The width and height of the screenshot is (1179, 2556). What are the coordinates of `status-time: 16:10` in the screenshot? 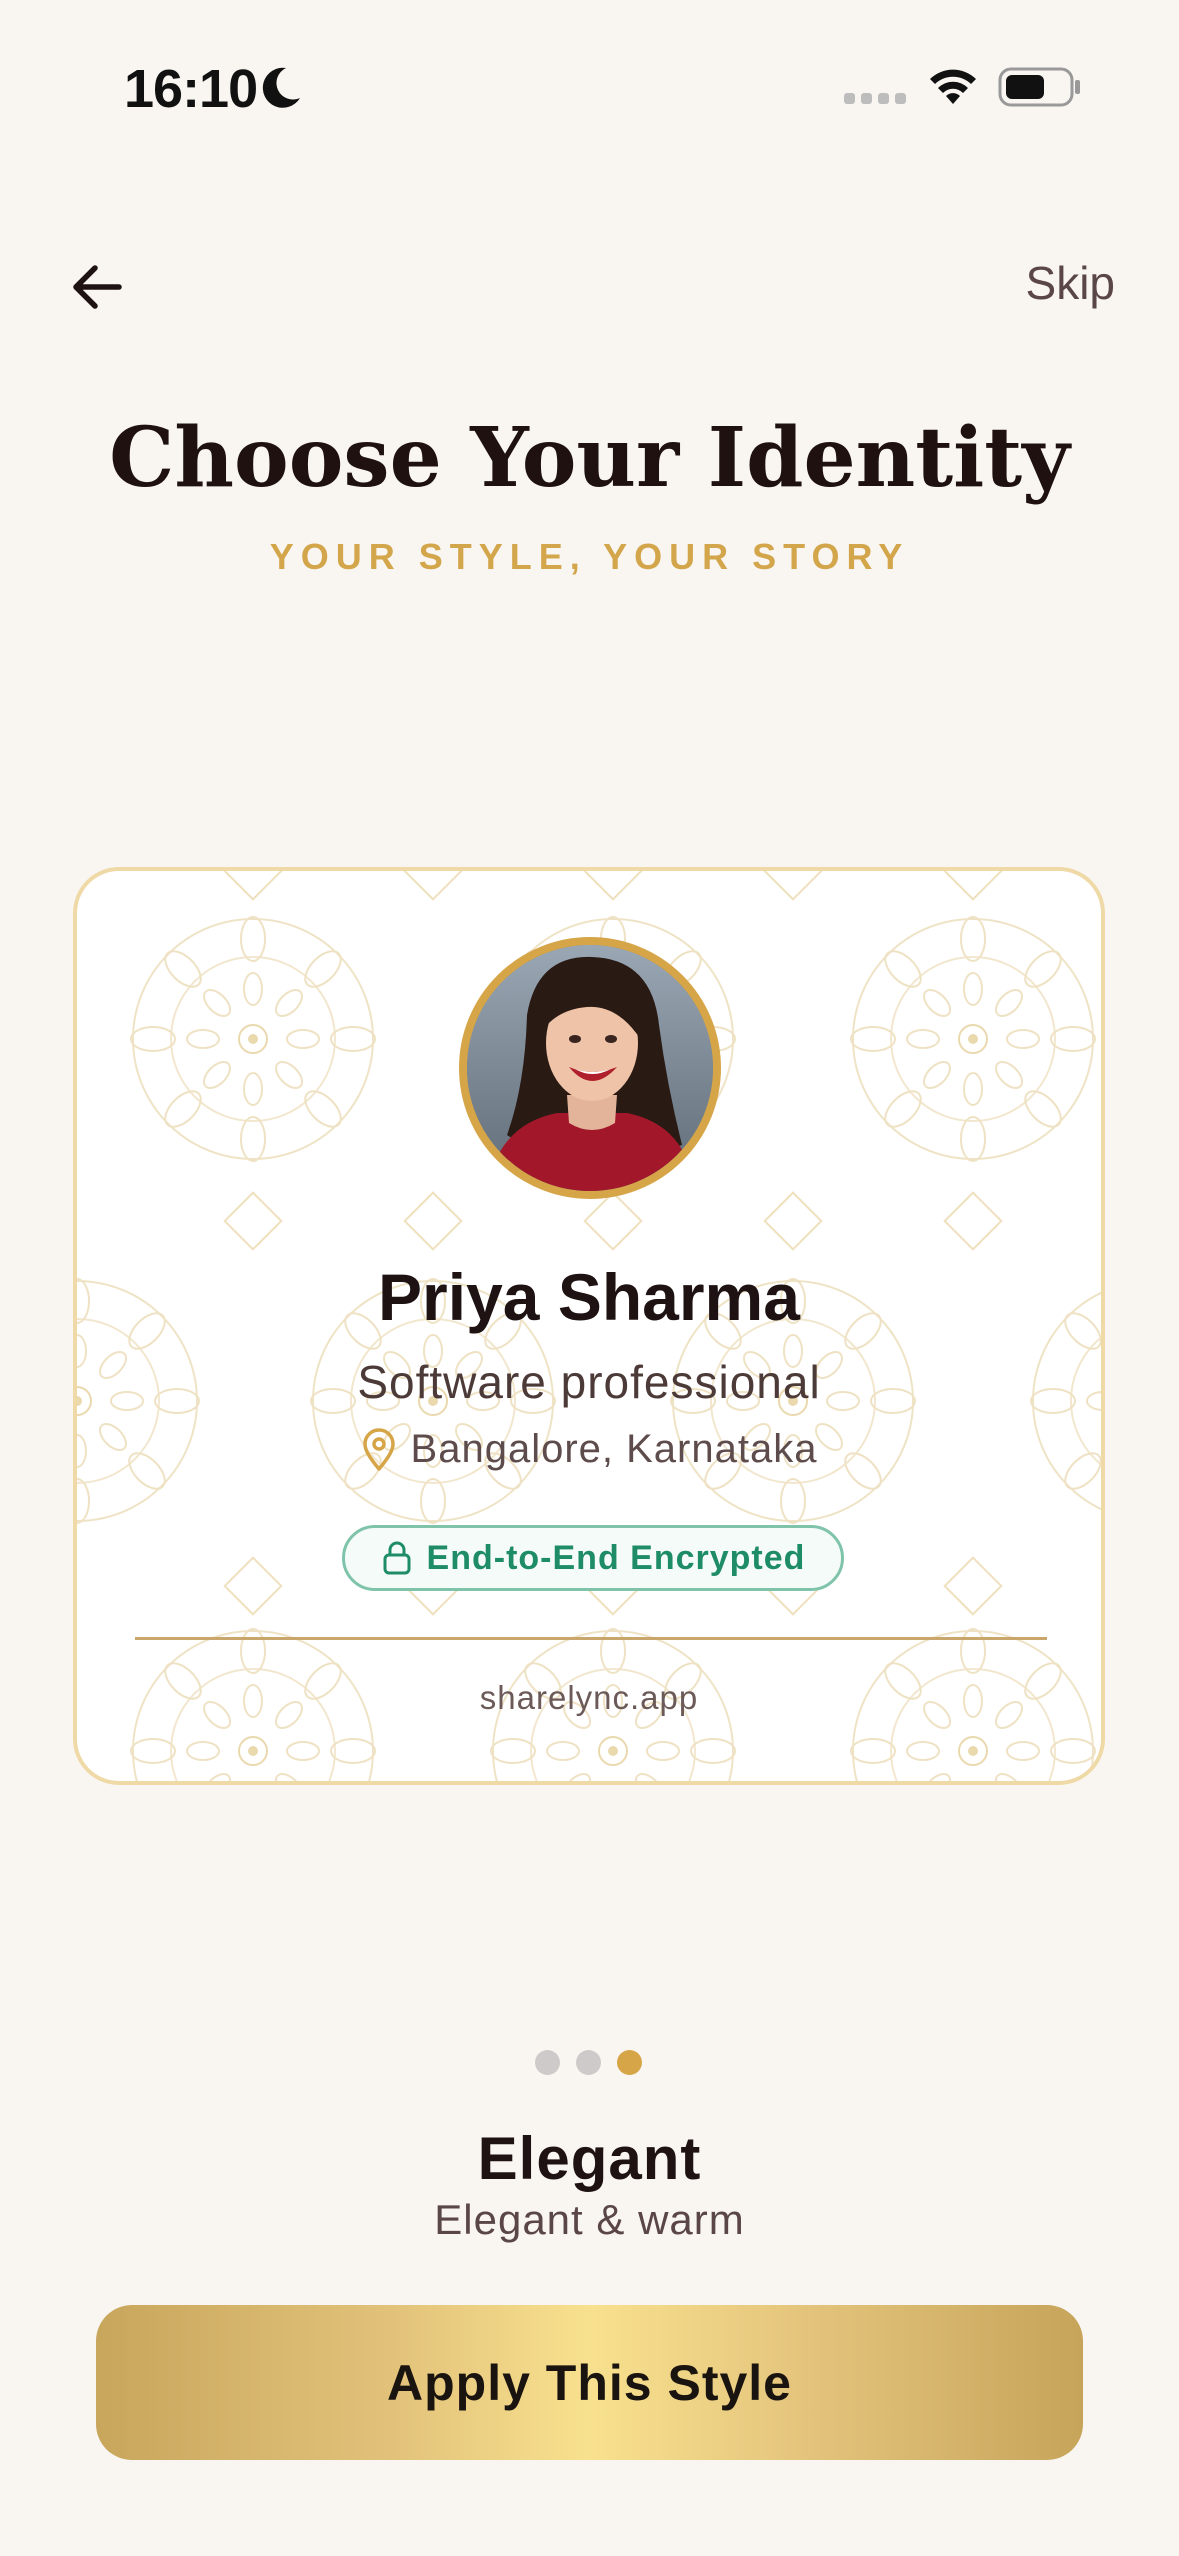 It's located at (191, 89).